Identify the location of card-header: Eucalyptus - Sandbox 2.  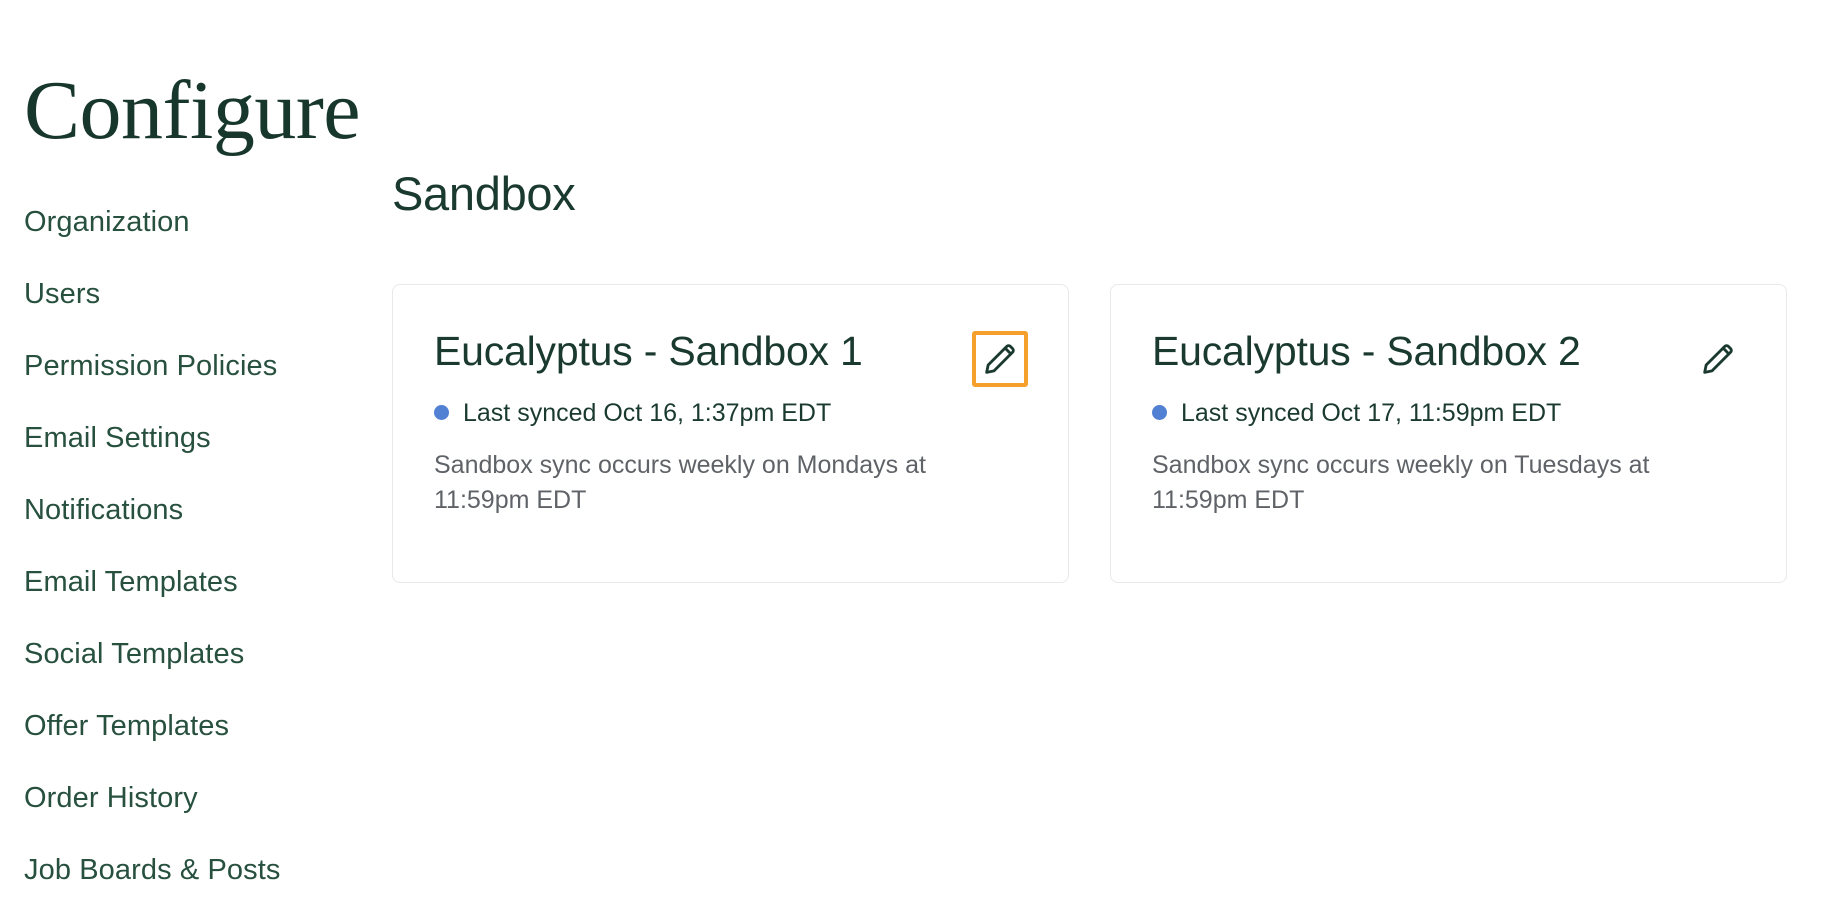
(1450, 357).